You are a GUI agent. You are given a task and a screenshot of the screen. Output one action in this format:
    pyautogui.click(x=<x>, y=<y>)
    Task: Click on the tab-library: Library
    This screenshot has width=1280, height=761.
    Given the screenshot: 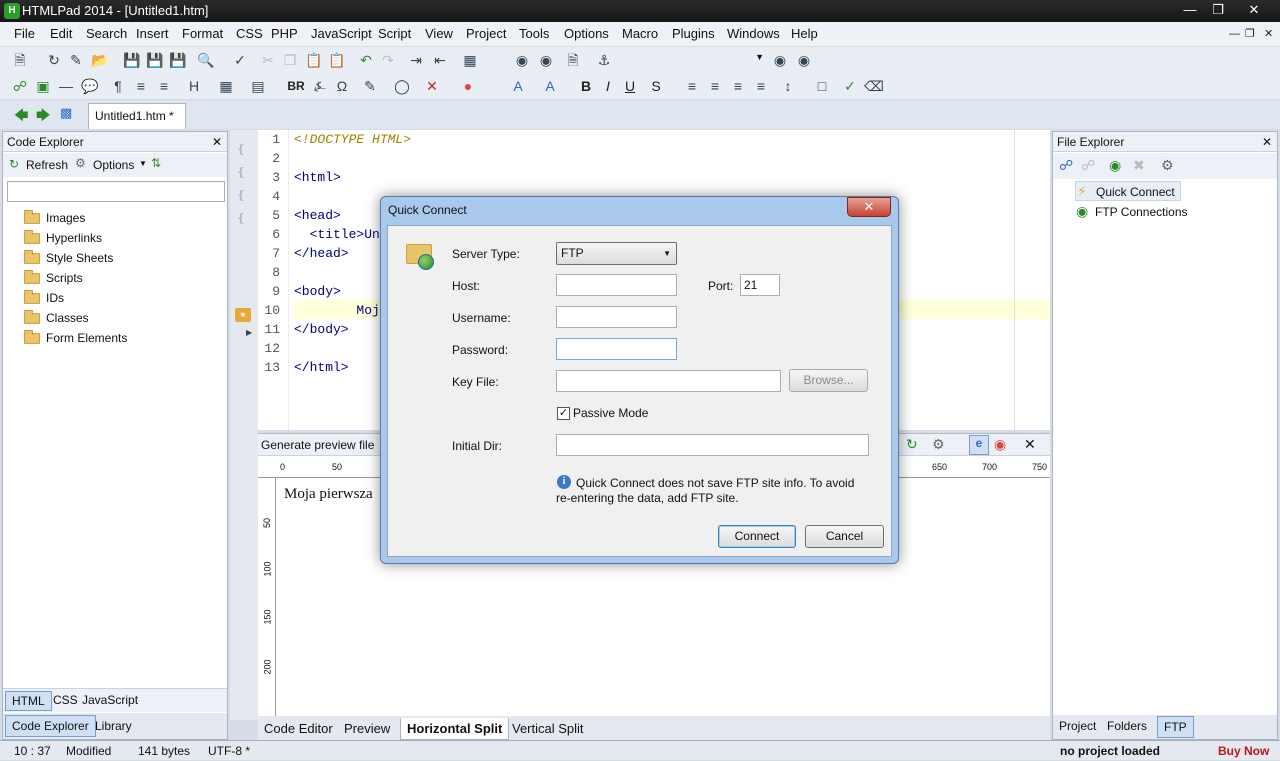 What is the action you would take?
    pyautogui.click(x=113, y=726)
    